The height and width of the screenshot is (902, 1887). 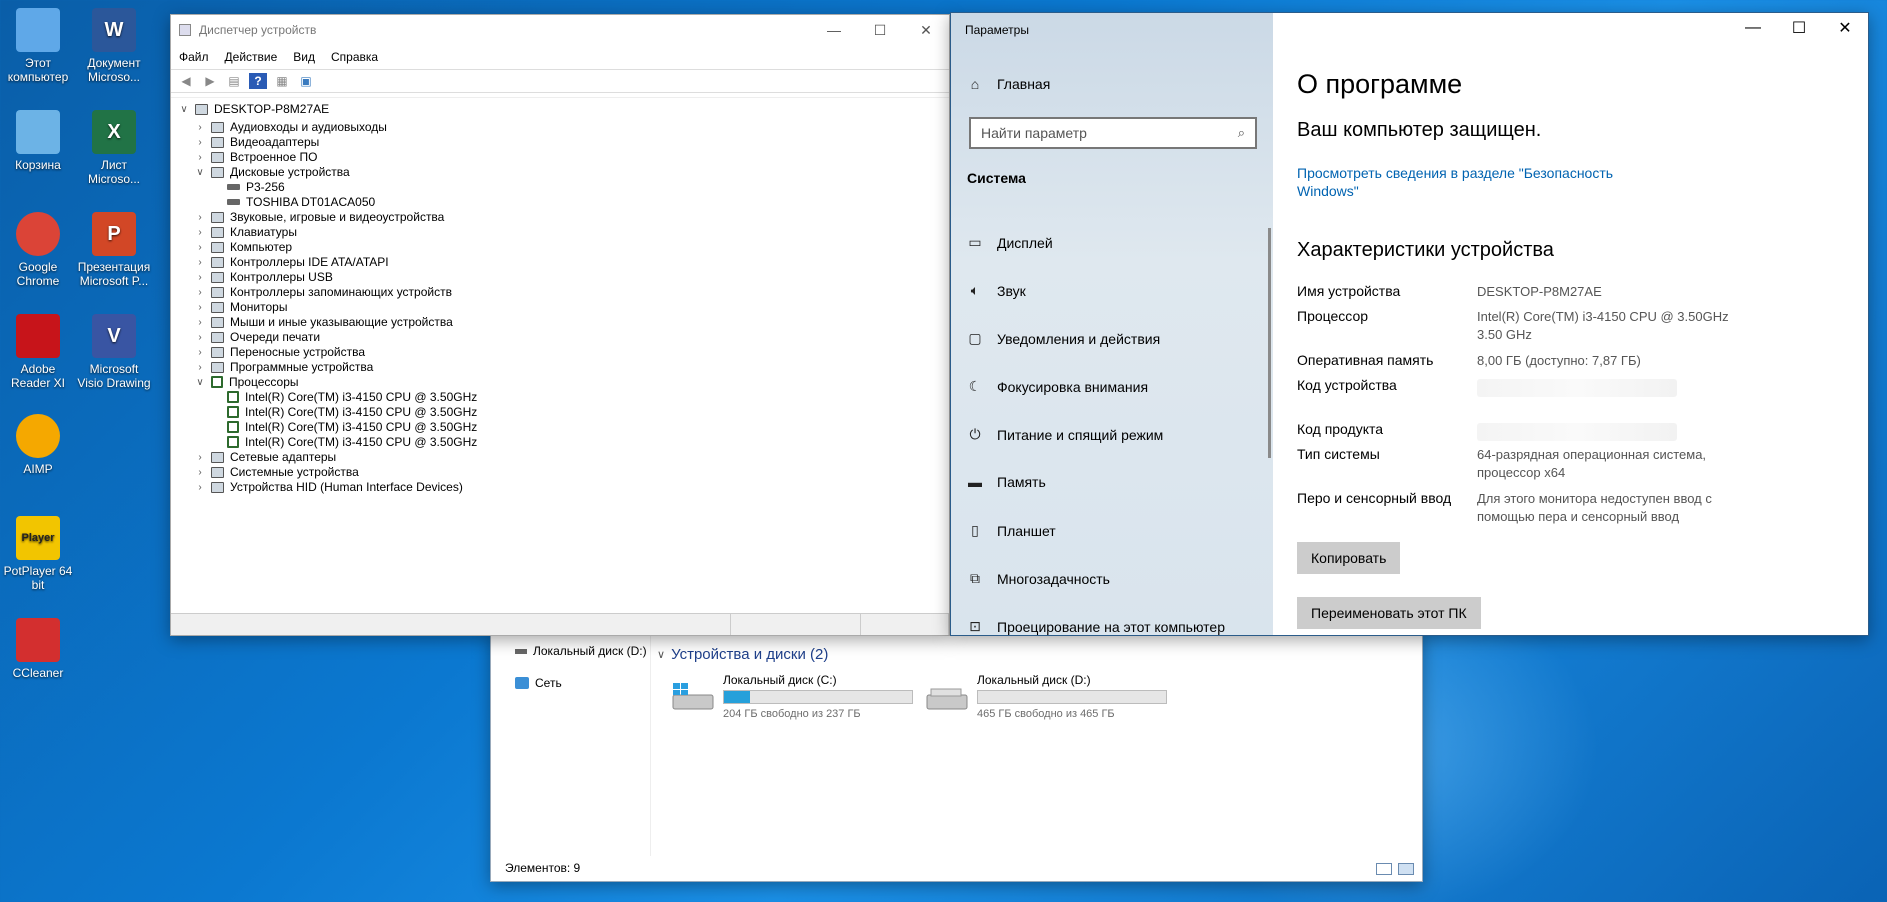 I want to click on properties-icon: ▤, so click(x=234, y=81).